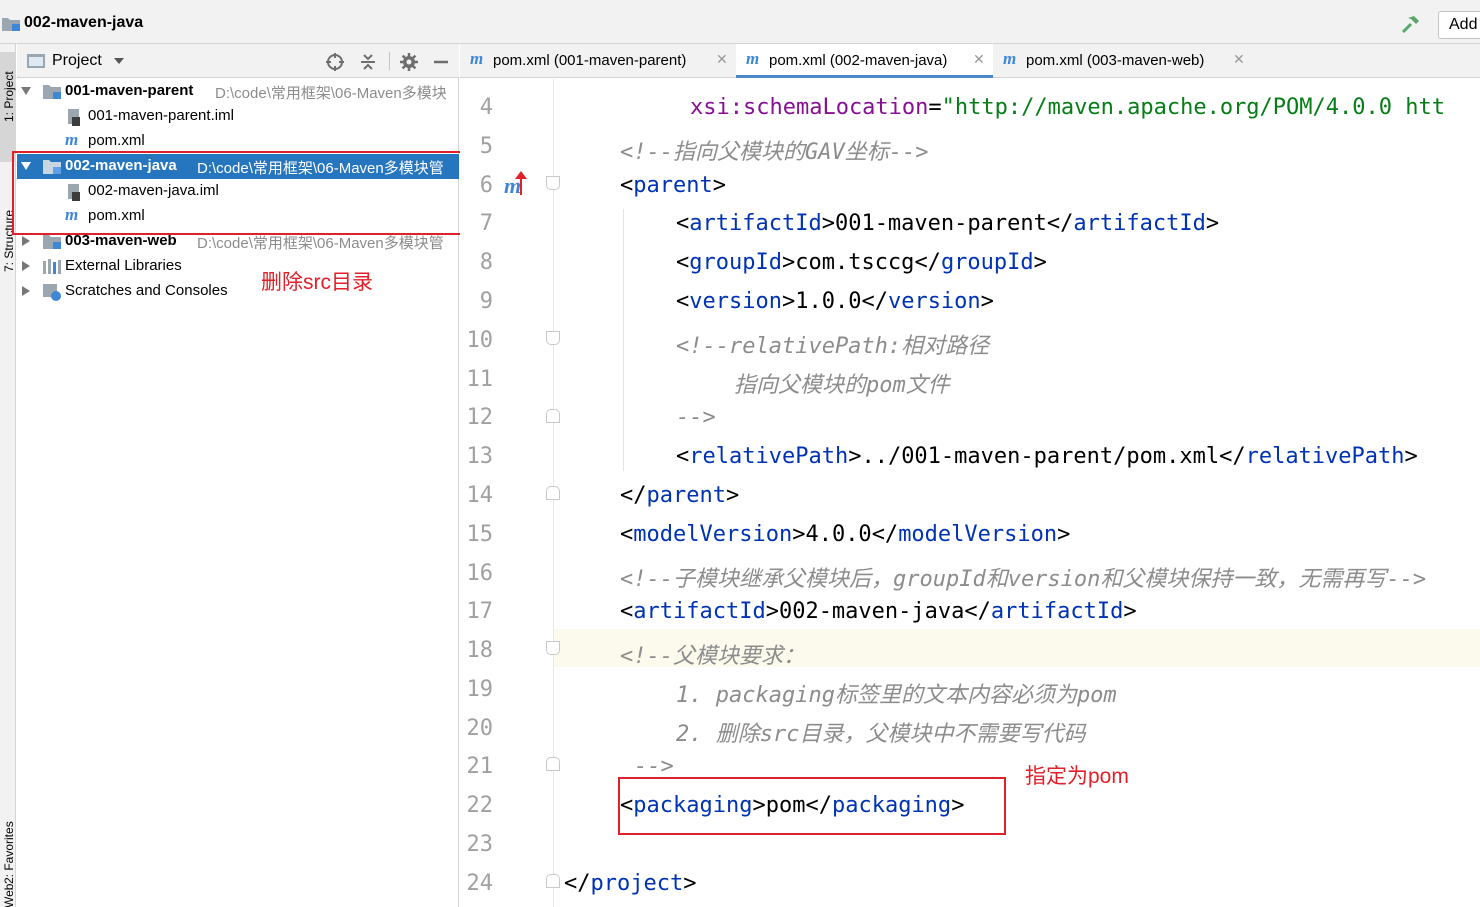 This screenshot has height=907, width=1480. What do you see at coordinates (809, 107) in the screenshot?
I see `xml-attribute: xsi:schemaLocation` at bounding box center [809, 107].